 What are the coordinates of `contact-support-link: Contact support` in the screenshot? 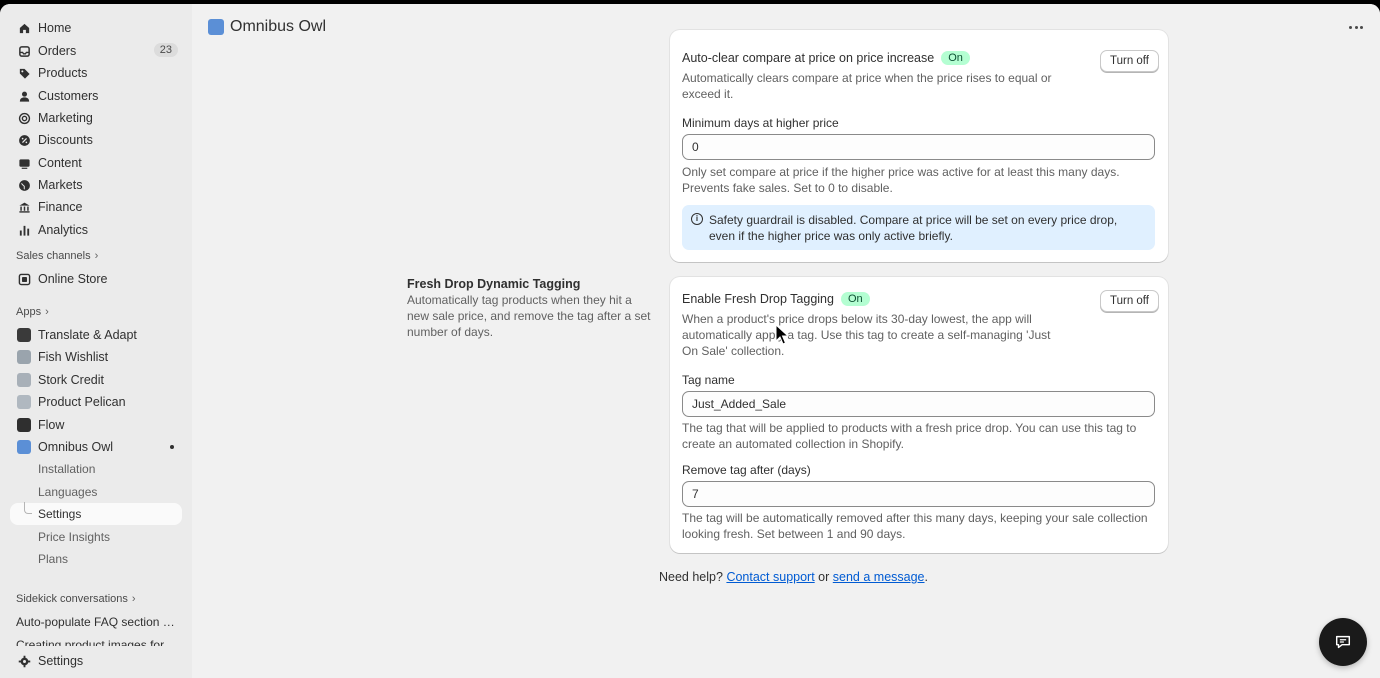 It's located at (770, 577).